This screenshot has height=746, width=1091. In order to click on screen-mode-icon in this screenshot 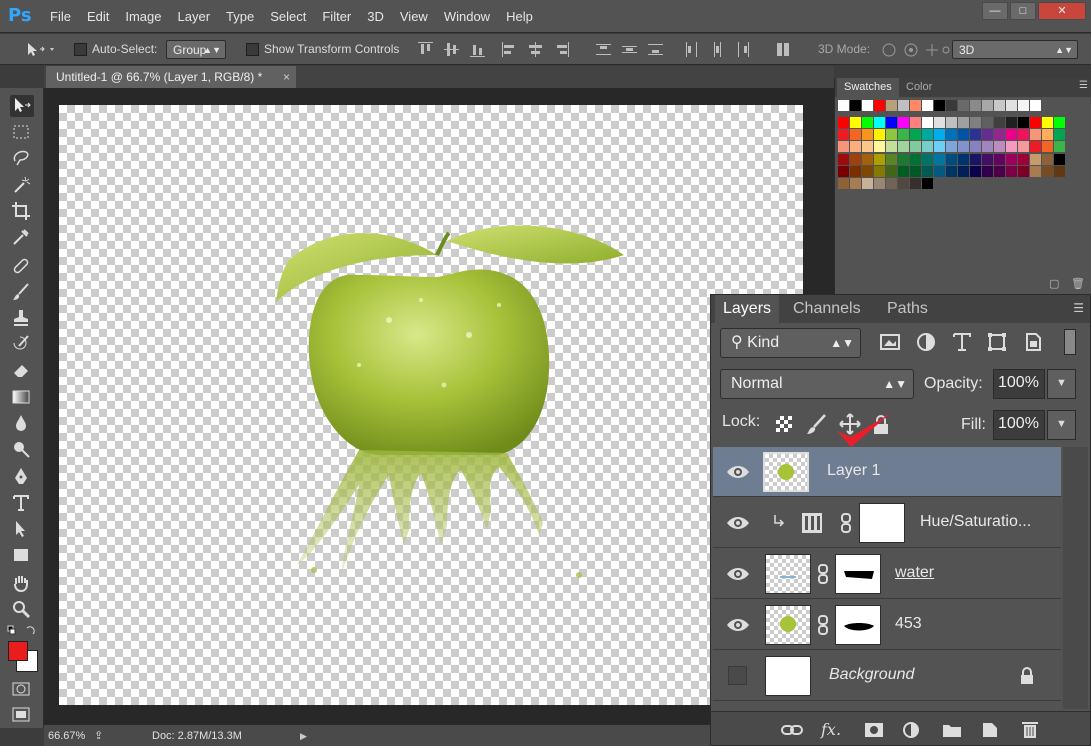, I will do `click(22, 715)`.